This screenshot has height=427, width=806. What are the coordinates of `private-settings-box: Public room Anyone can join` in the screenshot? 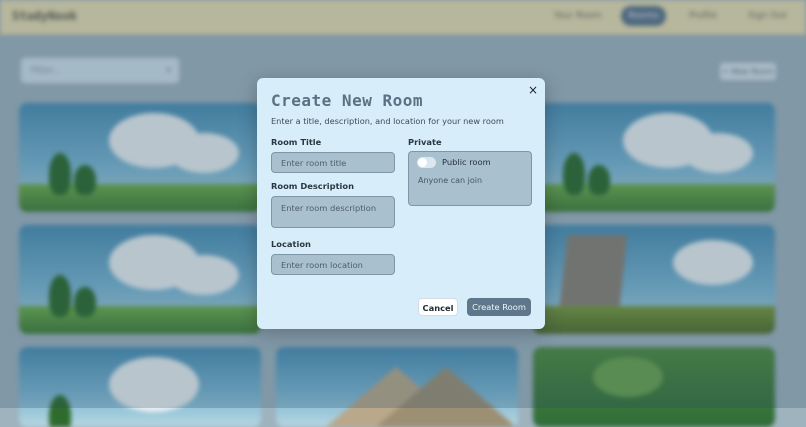 It's located at (470, 178).